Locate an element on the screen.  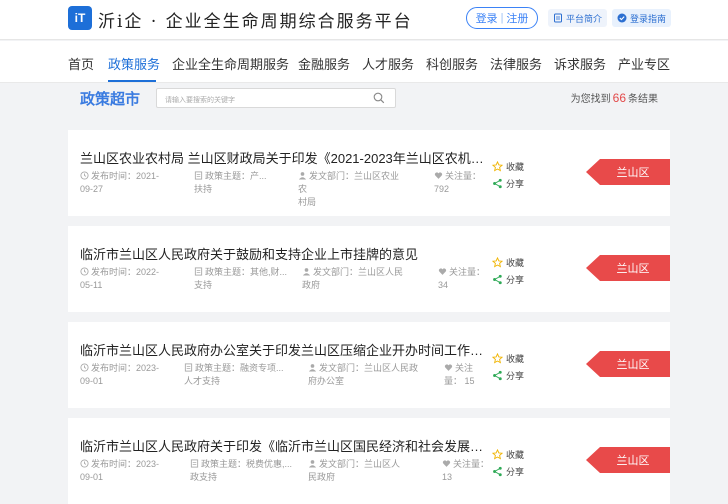
document-icon is located at coordinates (558, 18).